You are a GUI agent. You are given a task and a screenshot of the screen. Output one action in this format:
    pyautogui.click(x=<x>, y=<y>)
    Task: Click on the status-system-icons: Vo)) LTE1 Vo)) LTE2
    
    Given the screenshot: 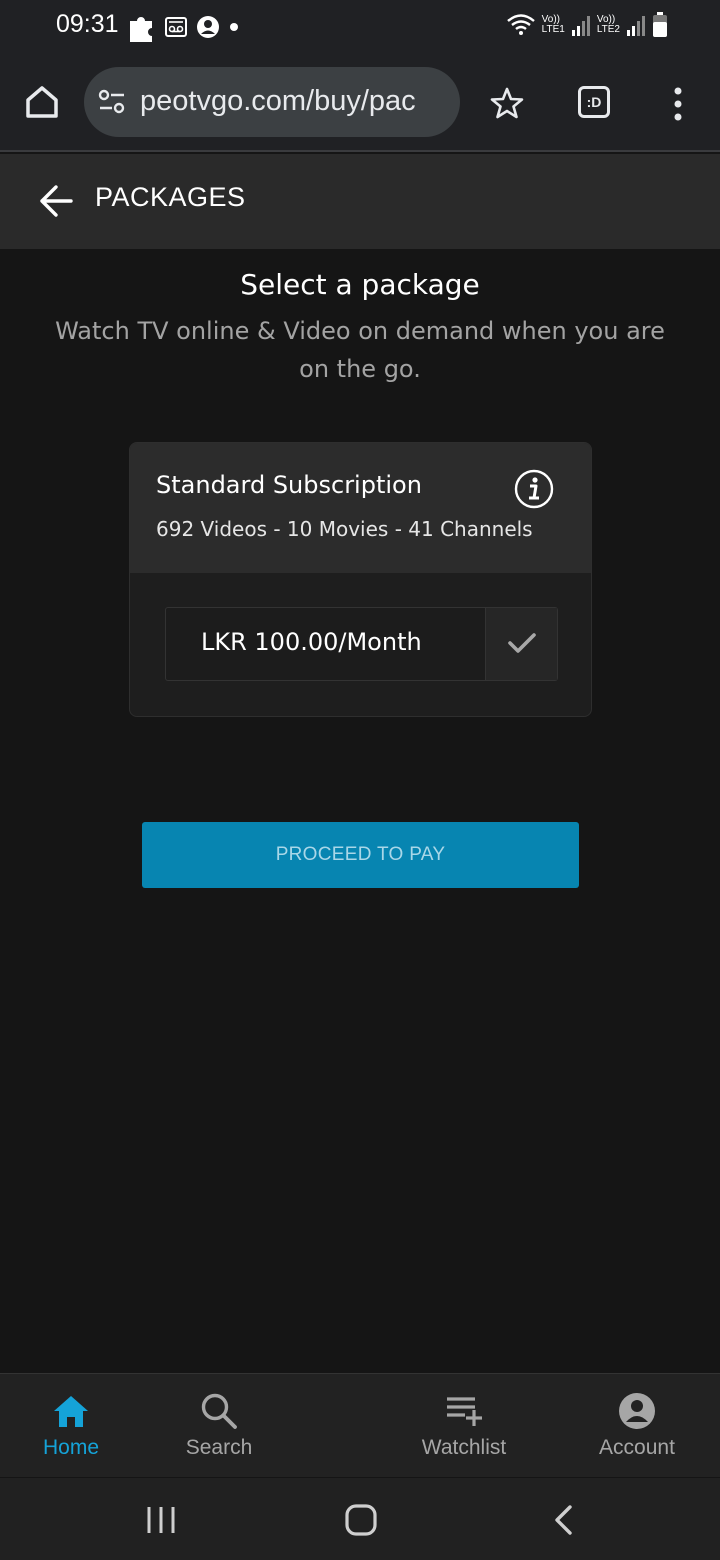 What is the action you would take?
    pyautogui.click(x=587, y=25)
    